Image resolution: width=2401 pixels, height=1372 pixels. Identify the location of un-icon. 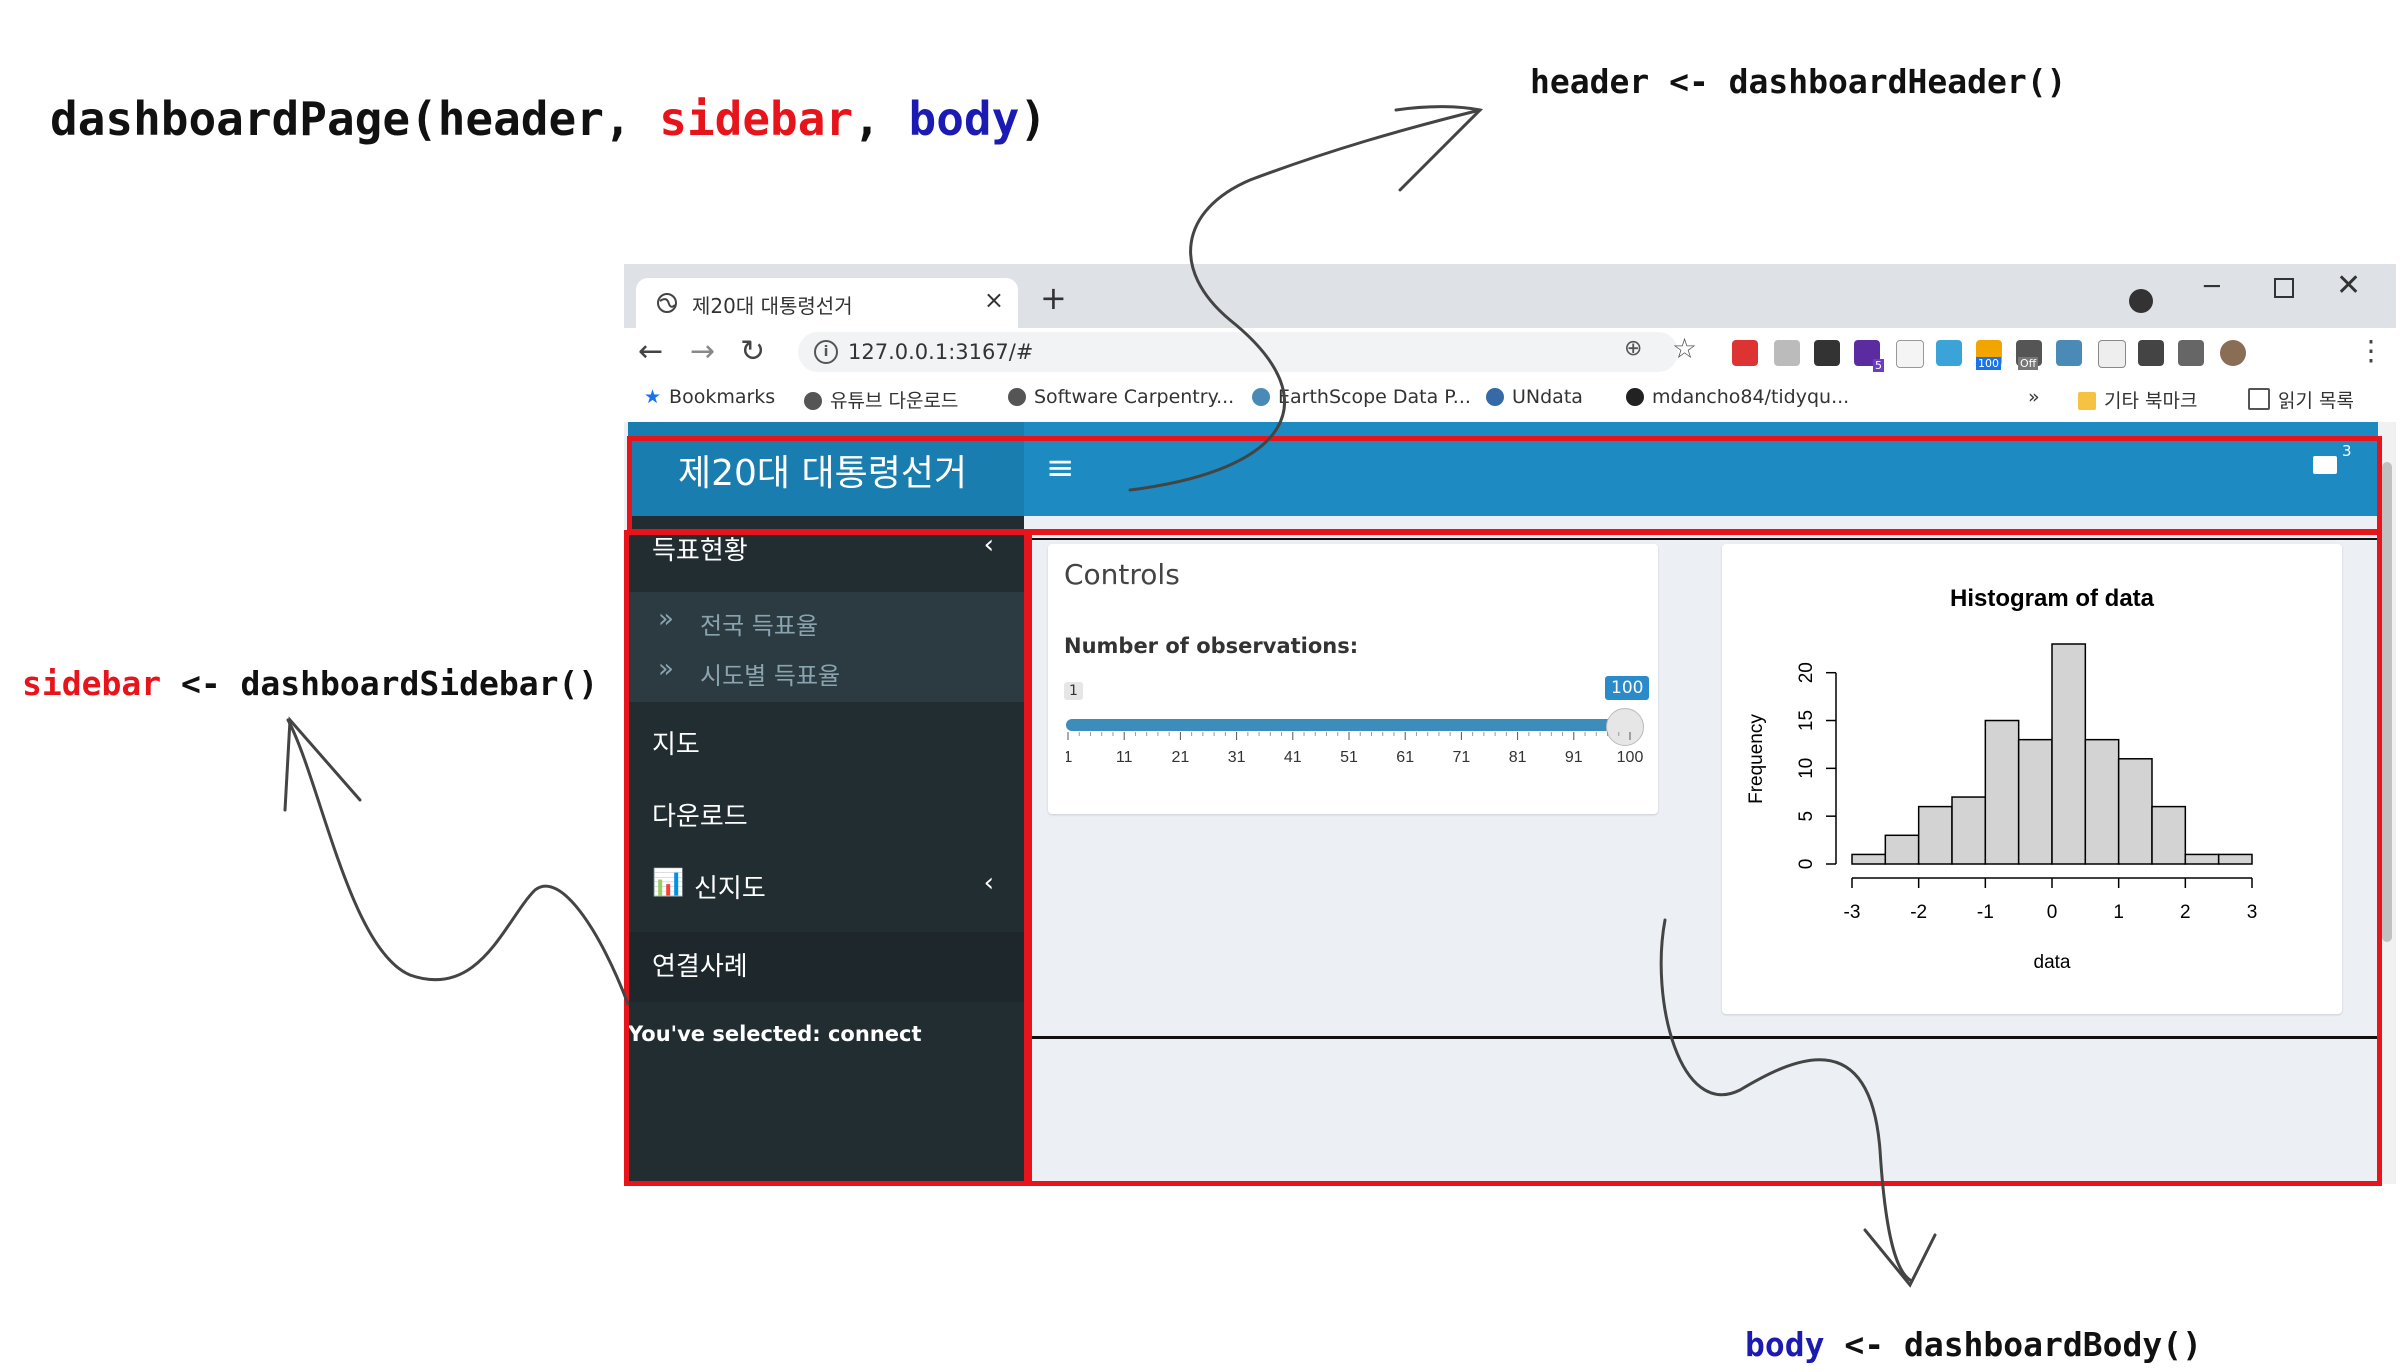
(1495, 397).